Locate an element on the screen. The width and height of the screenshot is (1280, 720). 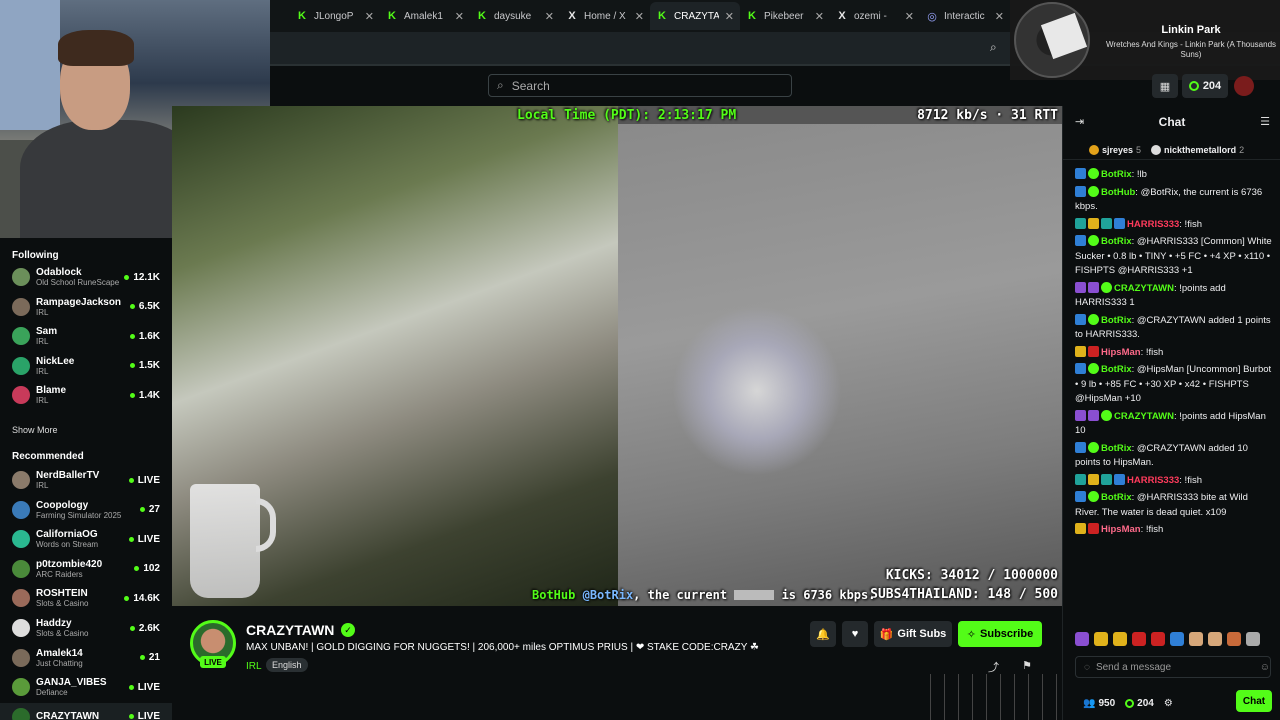
viewer-count: 14.6K is located at coordinates (142, 598).